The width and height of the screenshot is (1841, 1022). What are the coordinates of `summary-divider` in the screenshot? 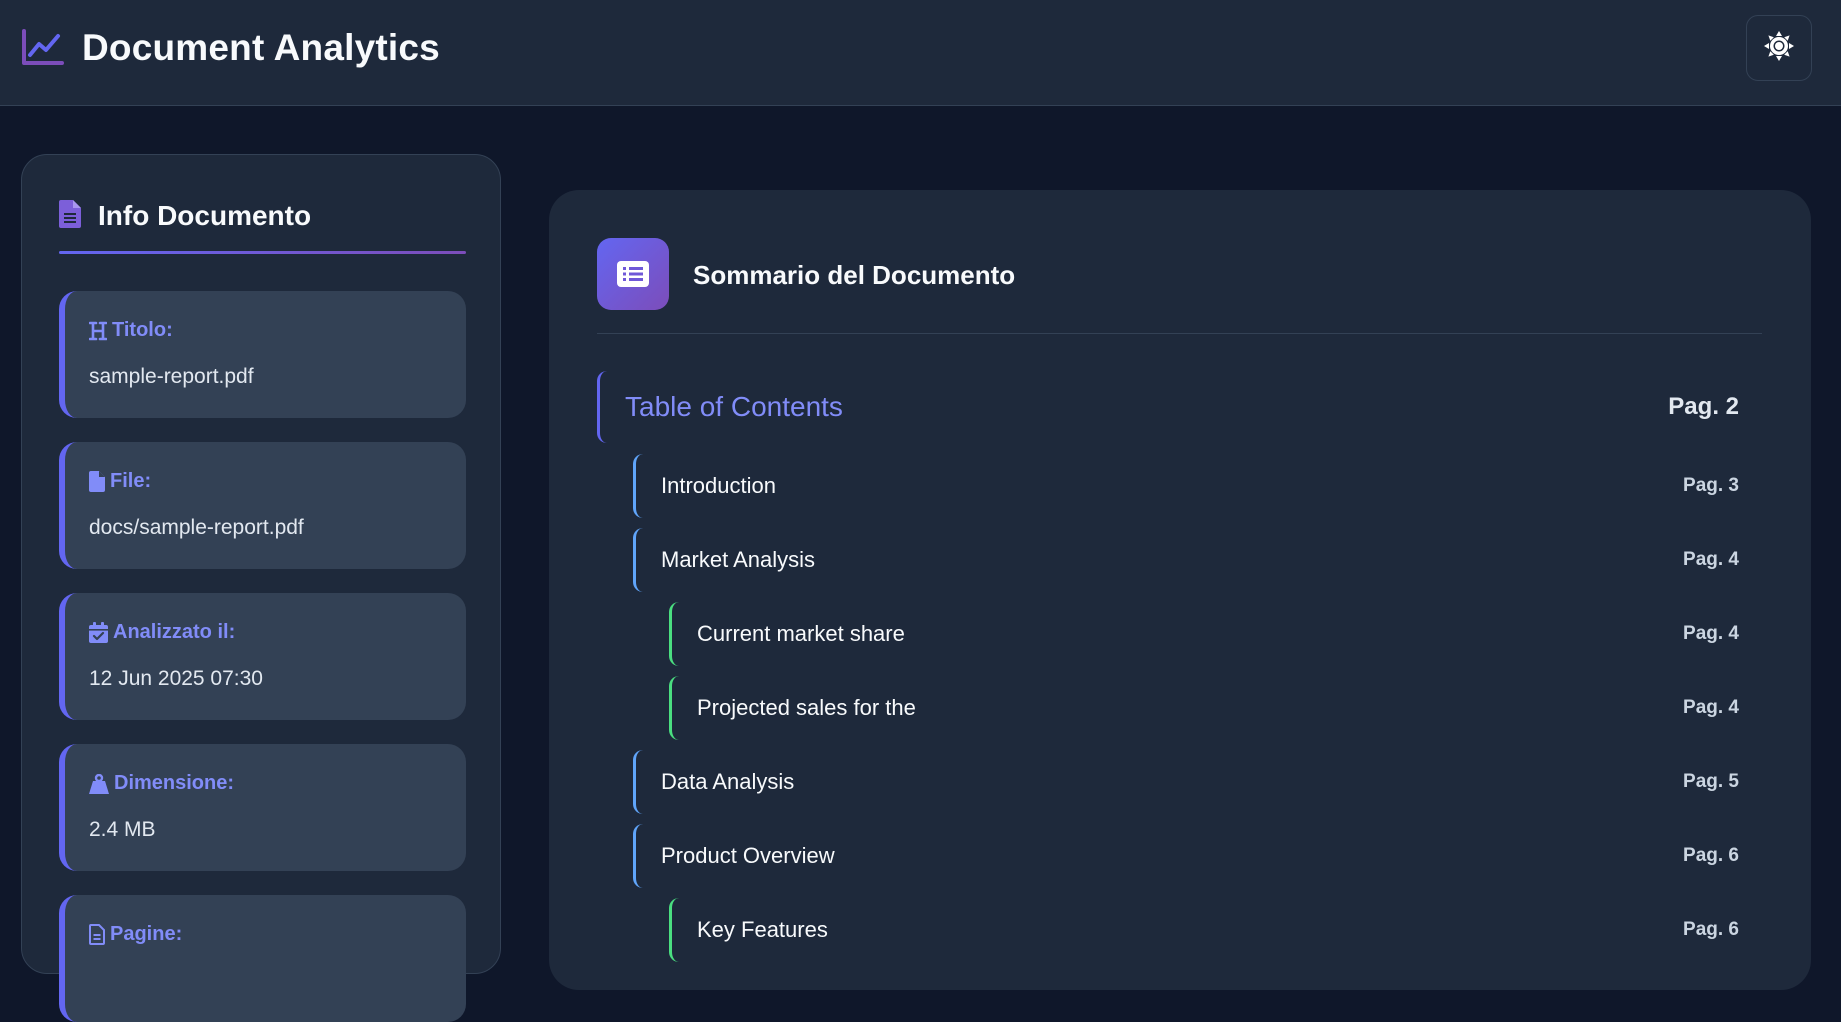 It's located at (1179, 333).